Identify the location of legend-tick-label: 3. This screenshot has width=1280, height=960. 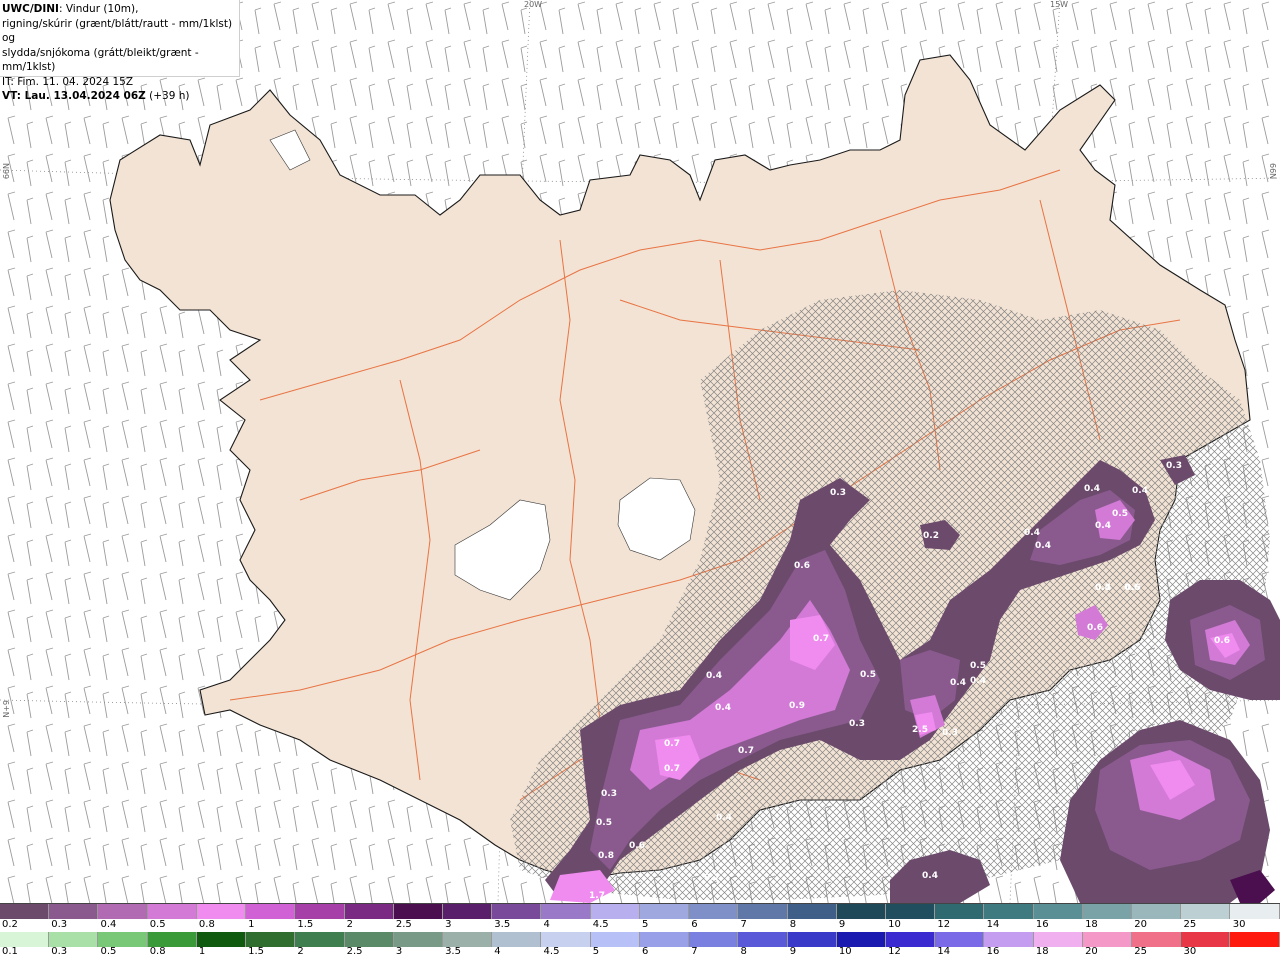
(399, 951).